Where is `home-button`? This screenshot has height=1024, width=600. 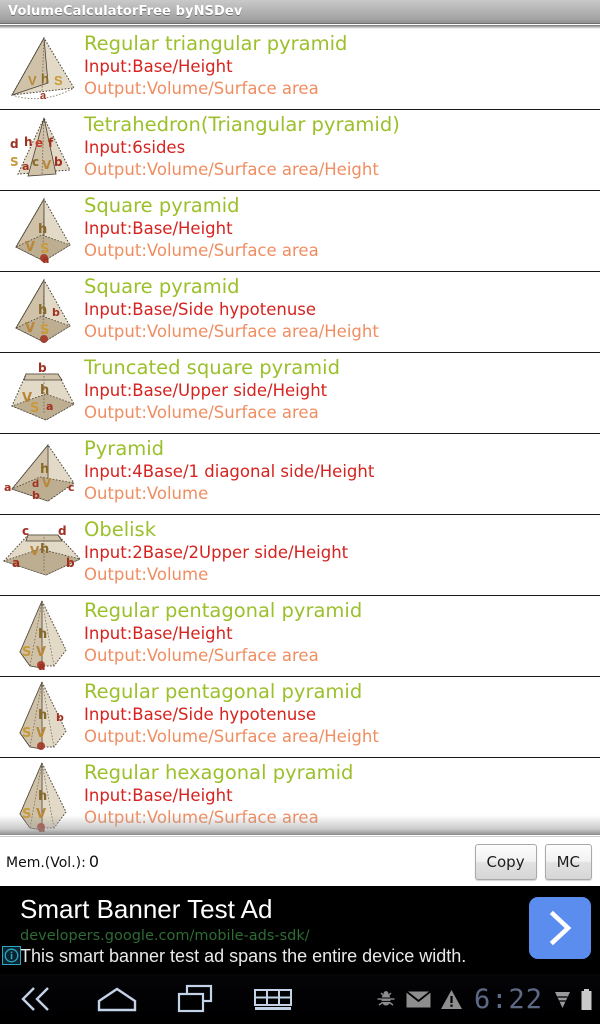
home-button is located at coordinates (117, 999).